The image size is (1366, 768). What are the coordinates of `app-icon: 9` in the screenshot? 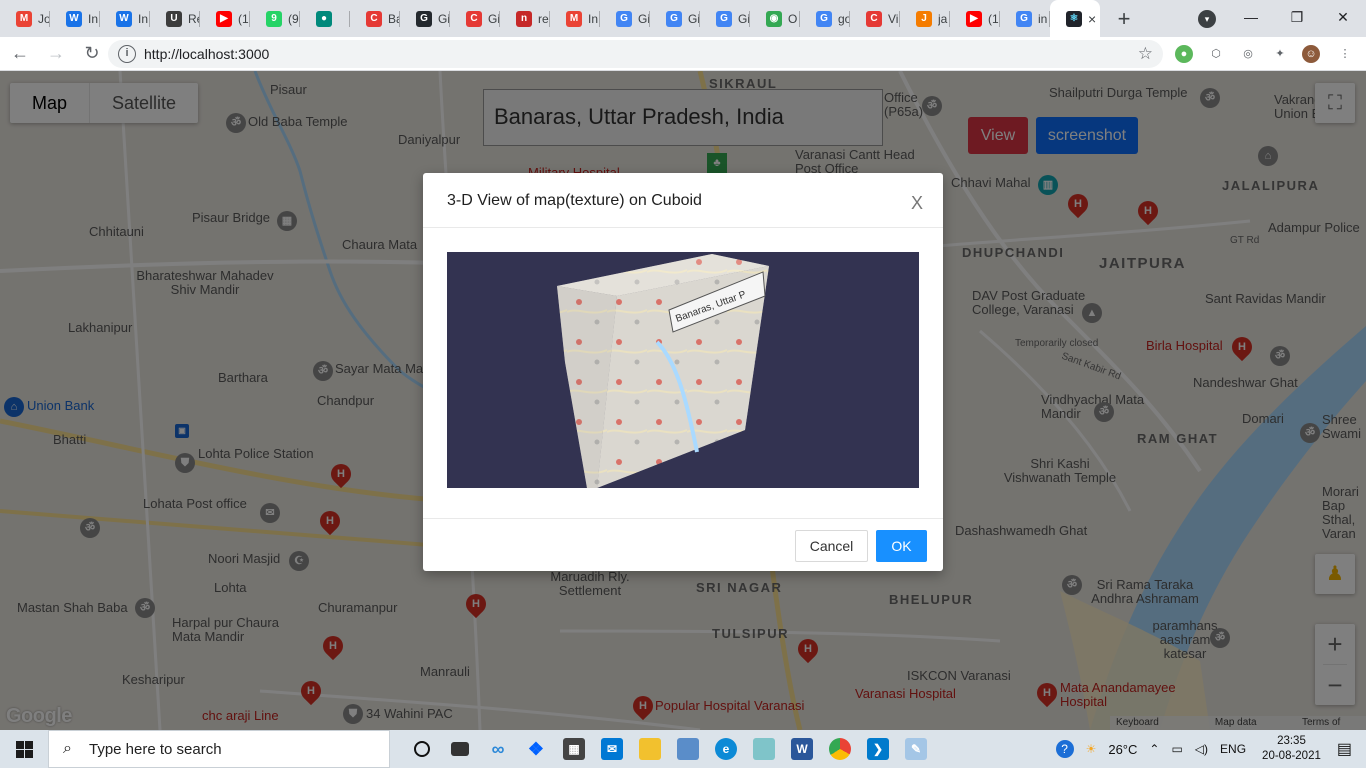 It's located at (274, 18).